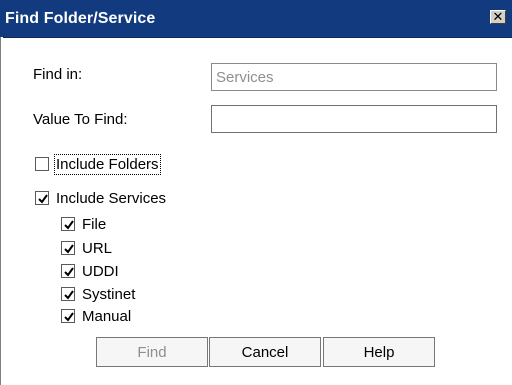 This screenshot has width=512, height=385. Describe the element at coordinates (379, 352) in the screenshot. I see `help-button: Help` at that location.